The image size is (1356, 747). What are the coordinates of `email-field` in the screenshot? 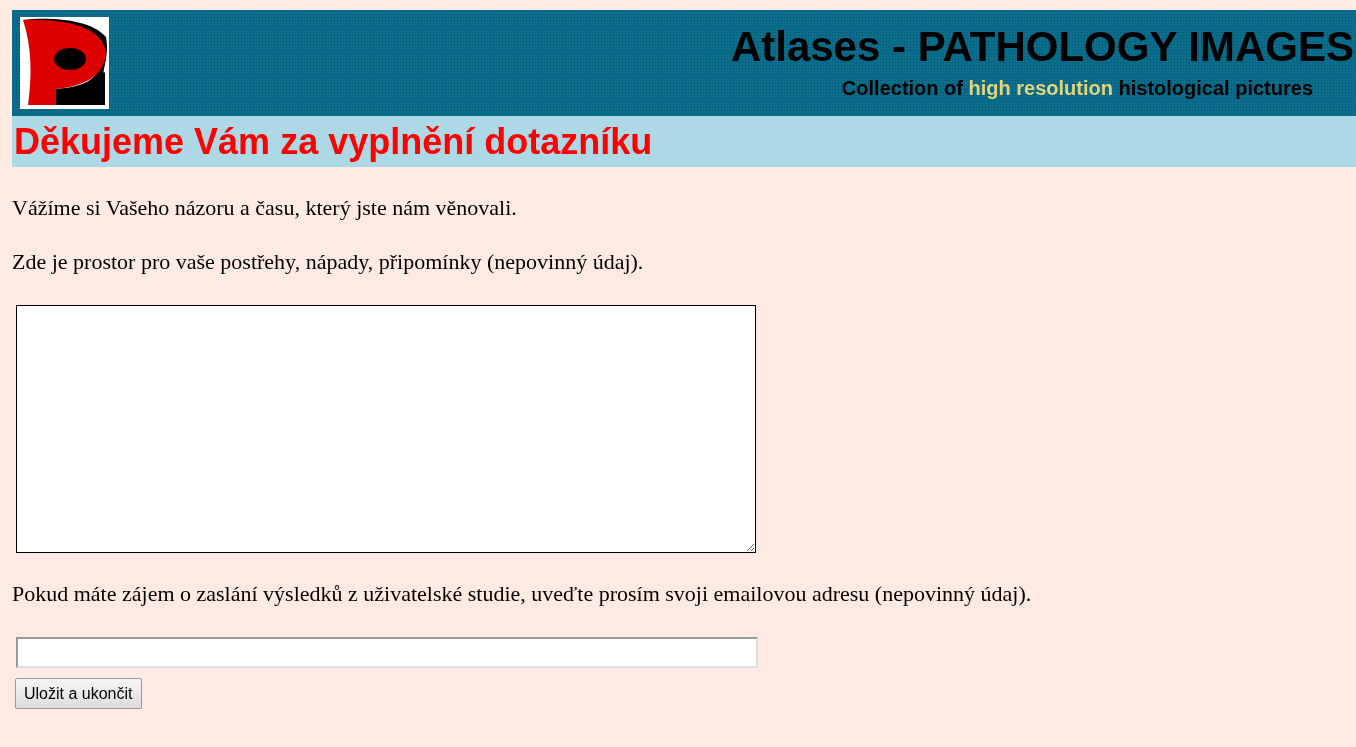 It's located at (387, 652).